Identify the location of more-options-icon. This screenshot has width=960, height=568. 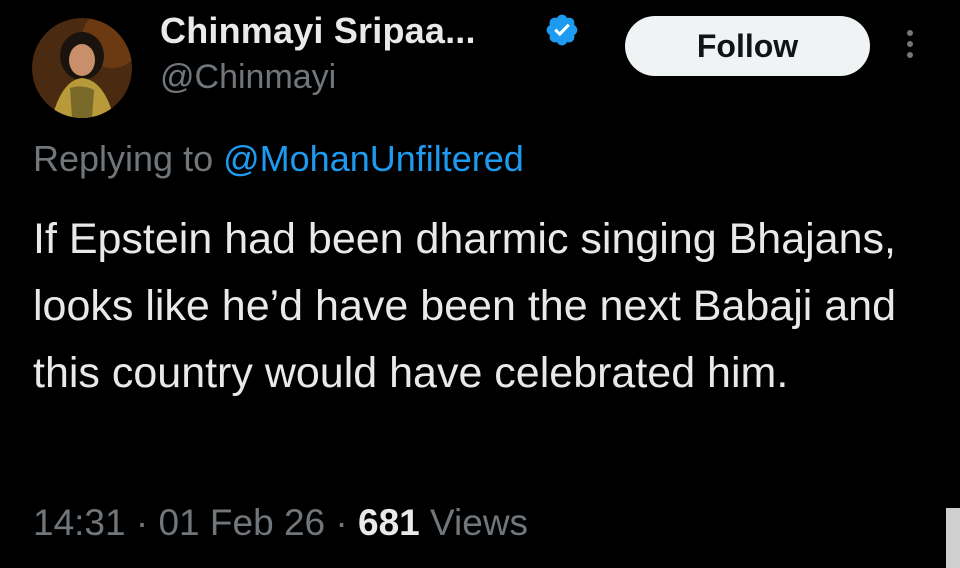
(910, 48).